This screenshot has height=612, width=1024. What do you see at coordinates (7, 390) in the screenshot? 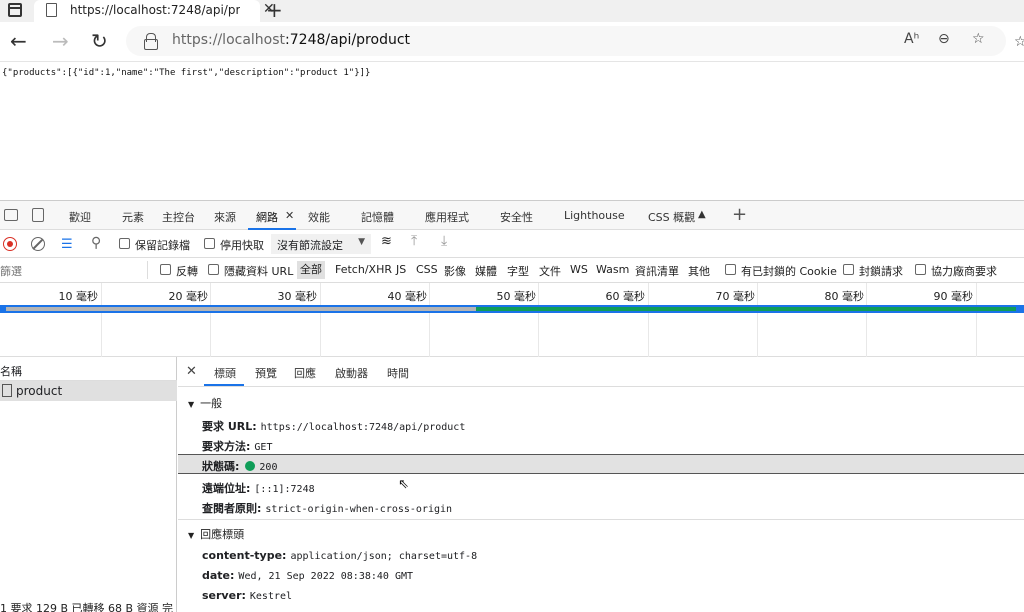
I see `document-icon` at bounding box center [7, 390].